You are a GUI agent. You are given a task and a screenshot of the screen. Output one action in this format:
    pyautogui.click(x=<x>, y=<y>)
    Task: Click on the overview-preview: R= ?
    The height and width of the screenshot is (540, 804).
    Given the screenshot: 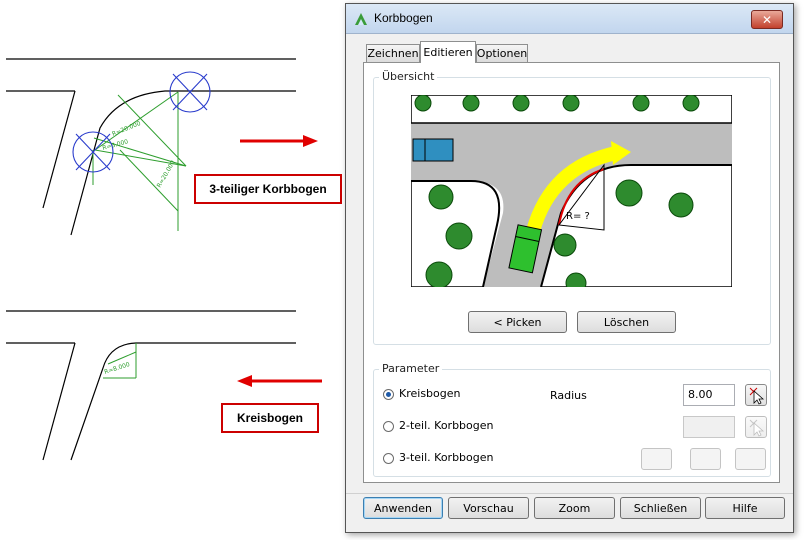 What is the action you would take?
    pyautogui.click(x=571, y=191)
    